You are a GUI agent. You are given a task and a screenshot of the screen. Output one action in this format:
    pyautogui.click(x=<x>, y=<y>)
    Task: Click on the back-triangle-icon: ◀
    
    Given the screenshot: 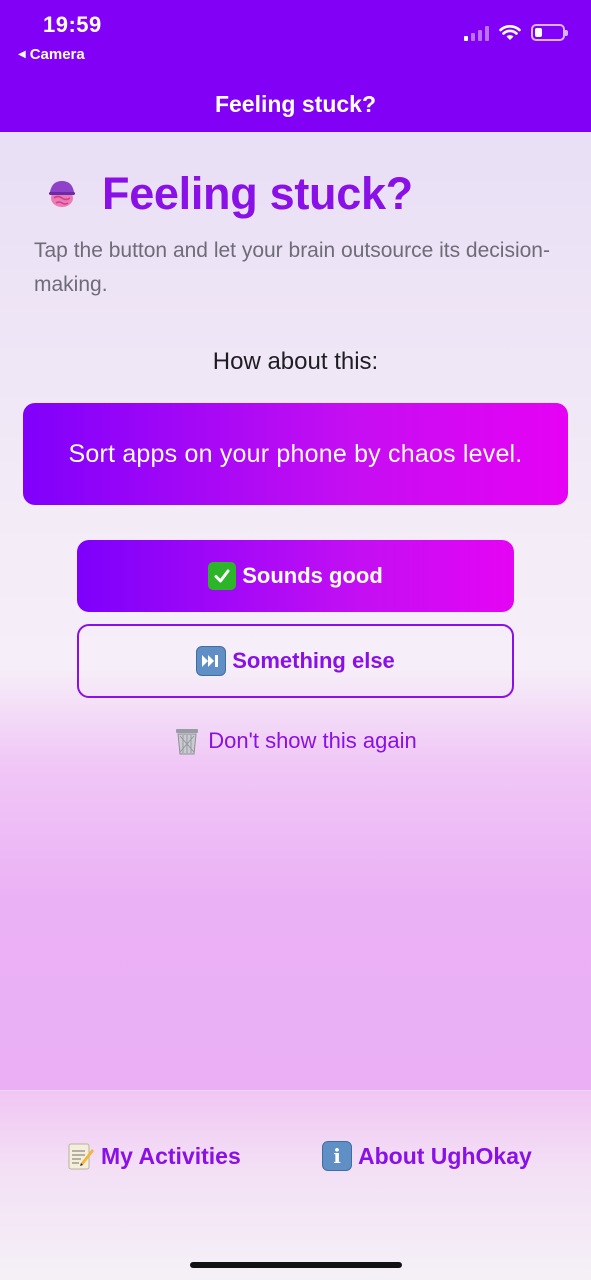 What is the action you would take?
    pyautogui.click(x=22, y=54)
    